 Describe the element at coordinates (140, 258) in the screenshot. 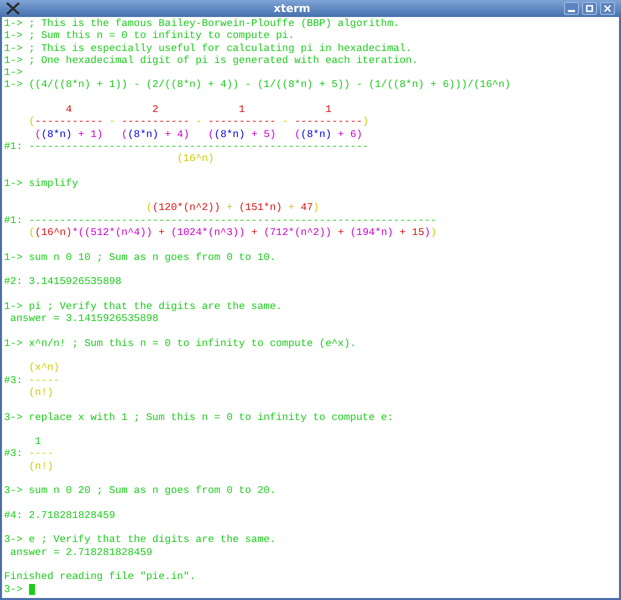

I see `terminal-line: 1-> sum n 0 10 ; Sum as n goes from 0 to 10.` at that location.